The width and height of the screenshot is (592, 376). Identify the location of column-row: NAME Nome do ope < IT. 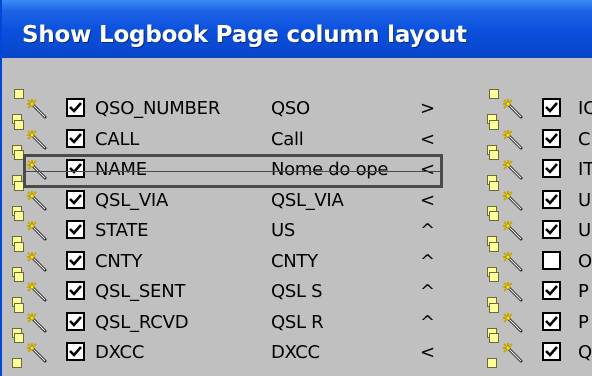
(297, 168).